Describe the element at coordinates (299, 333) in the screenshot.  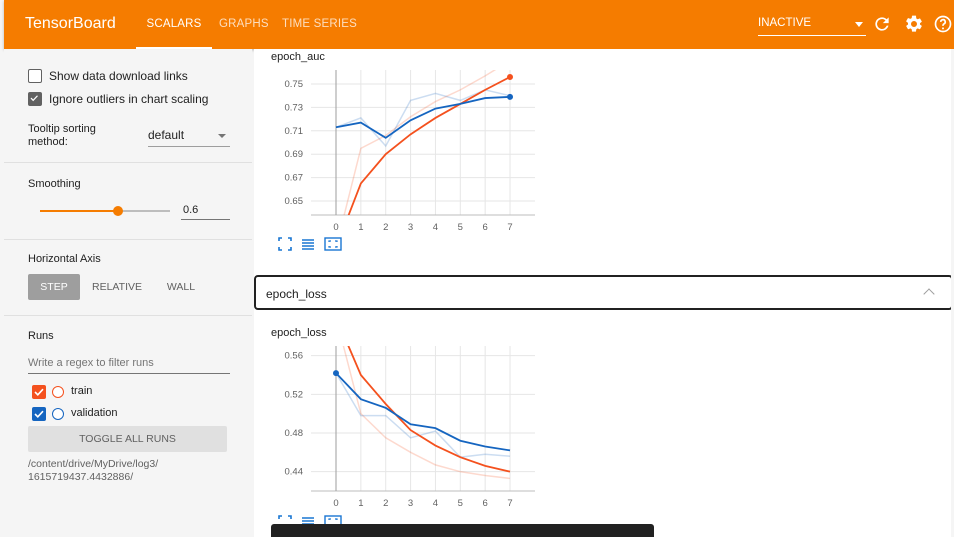
I see `chart-title: epoch_loss` at that location.